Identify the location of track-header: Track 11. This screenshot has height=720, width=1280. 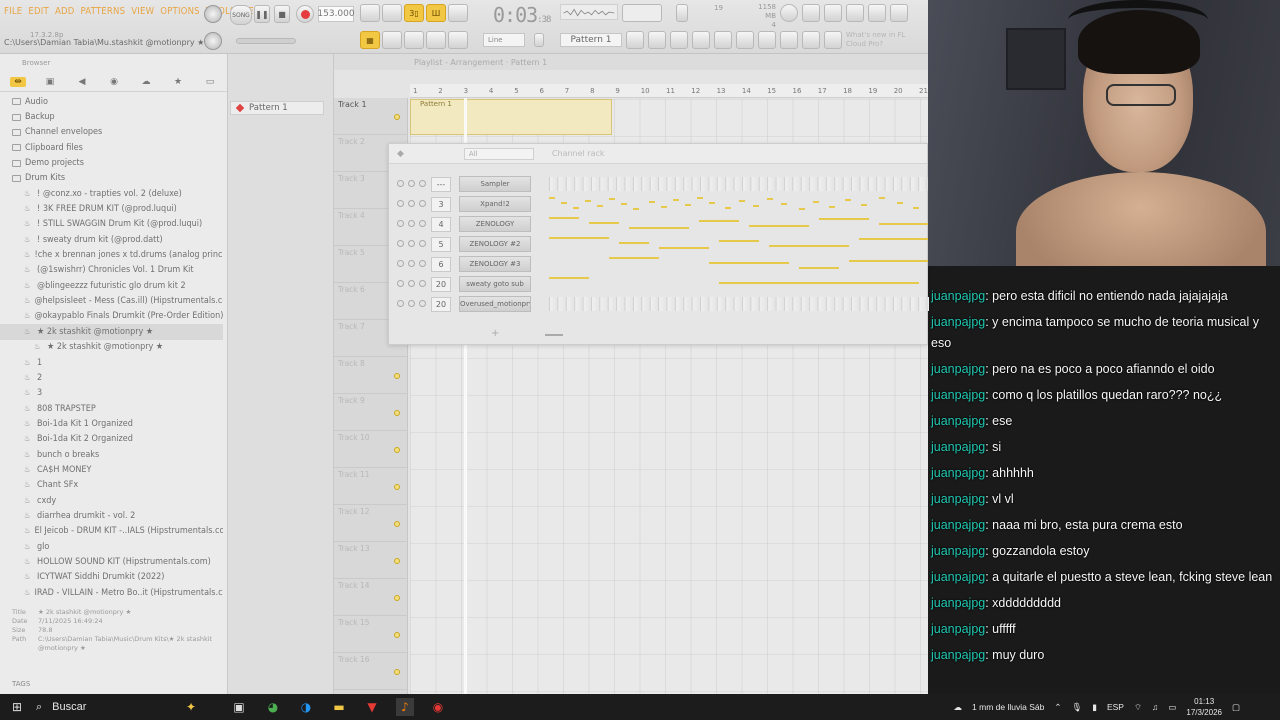
(371, 486).